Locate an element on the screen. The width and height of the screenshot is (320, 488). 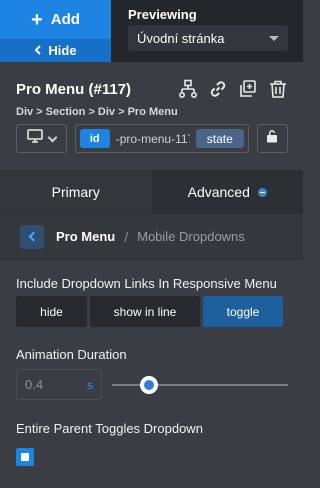
state-button: state is located at coordinates (219, 138).